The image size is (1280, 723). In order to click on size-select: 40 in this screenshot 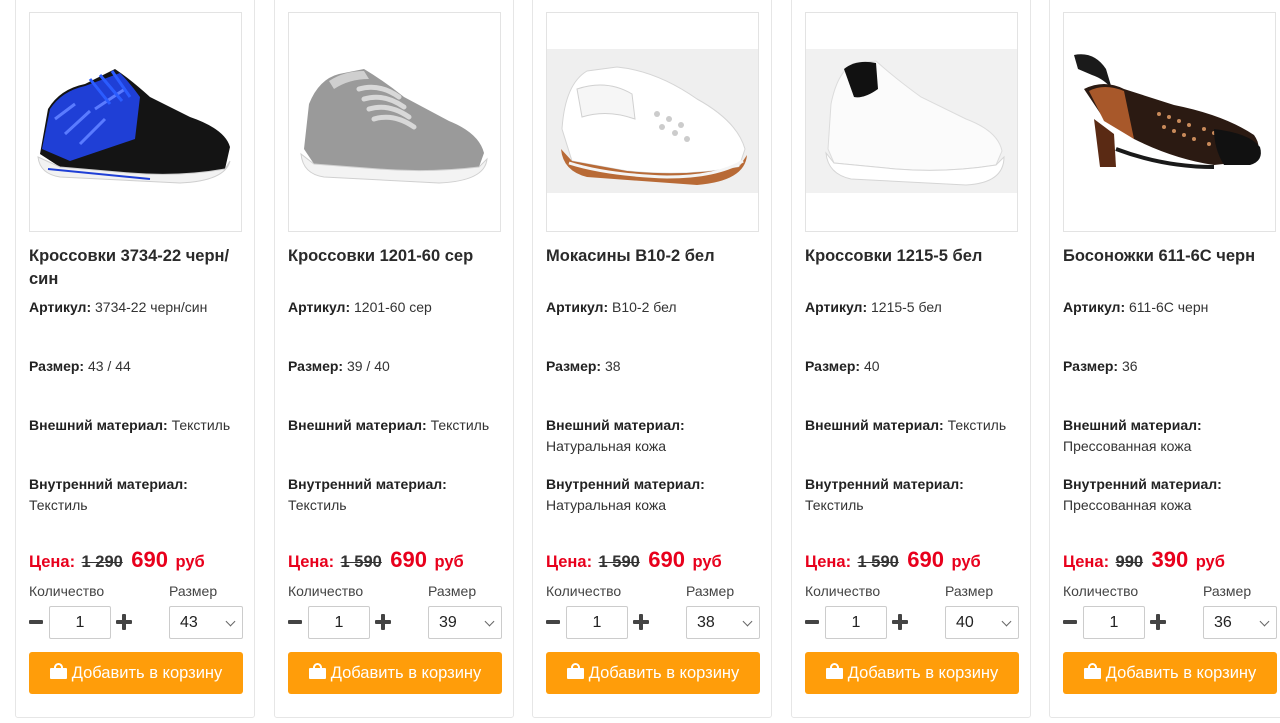, I will do `click(982, 622)`.